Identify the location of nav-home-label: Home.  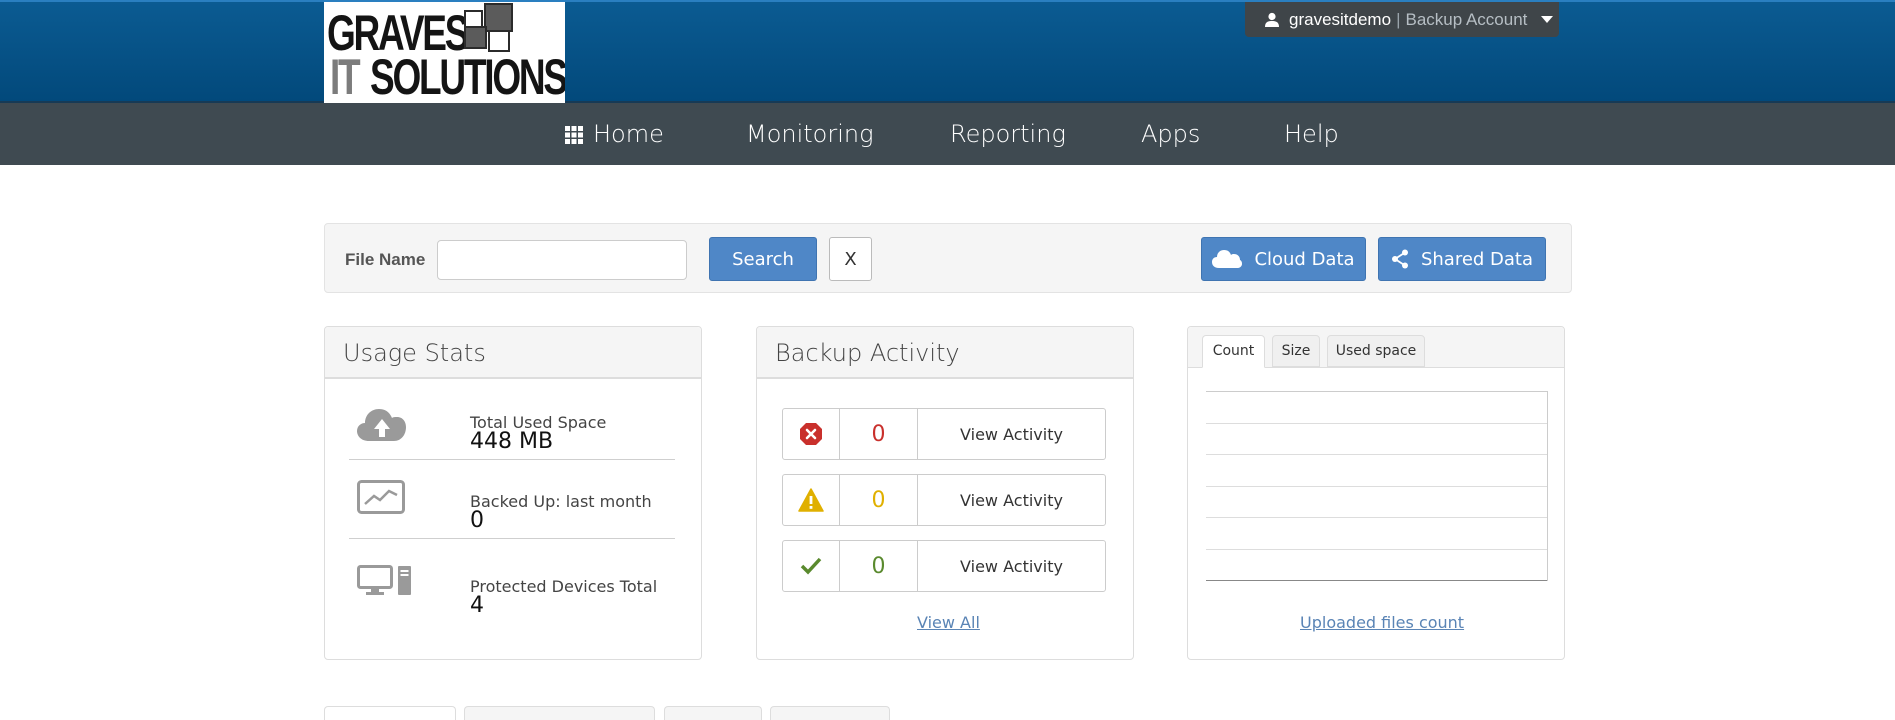
(628, 134).